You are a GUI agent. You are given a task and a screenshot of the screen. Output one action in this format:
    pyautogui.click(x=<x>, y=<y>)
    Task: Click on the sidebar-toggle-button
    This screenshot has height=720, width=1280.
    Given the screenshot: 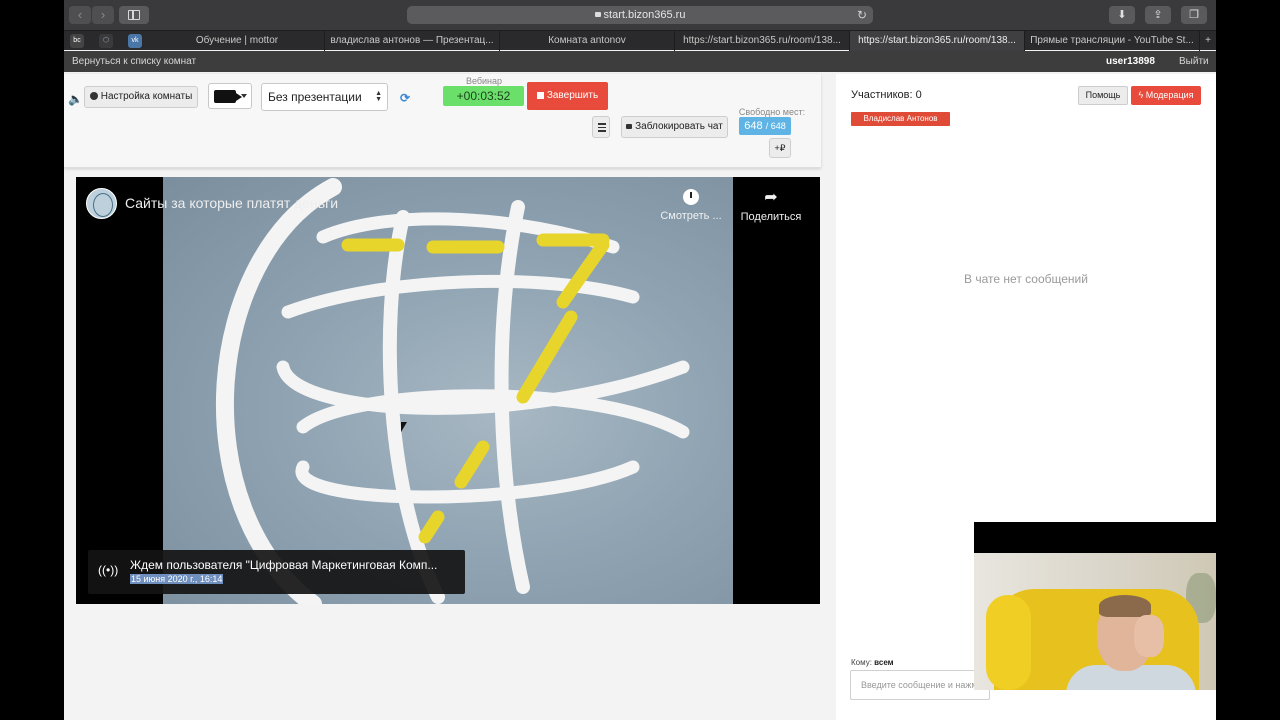 What is the action you would take?
    pyautogui.click(x=134, y=15)
    